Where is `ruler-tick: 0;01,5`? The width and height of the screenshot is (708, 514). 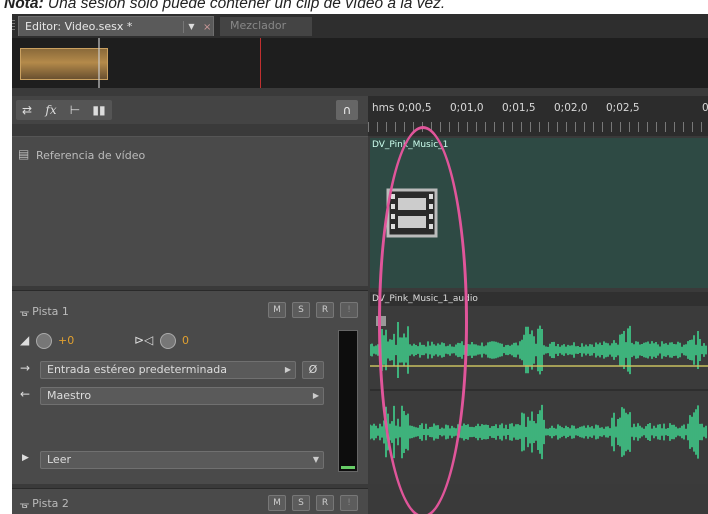 ruler-tick: 0;01,5 is located at coordinates (519, 108).